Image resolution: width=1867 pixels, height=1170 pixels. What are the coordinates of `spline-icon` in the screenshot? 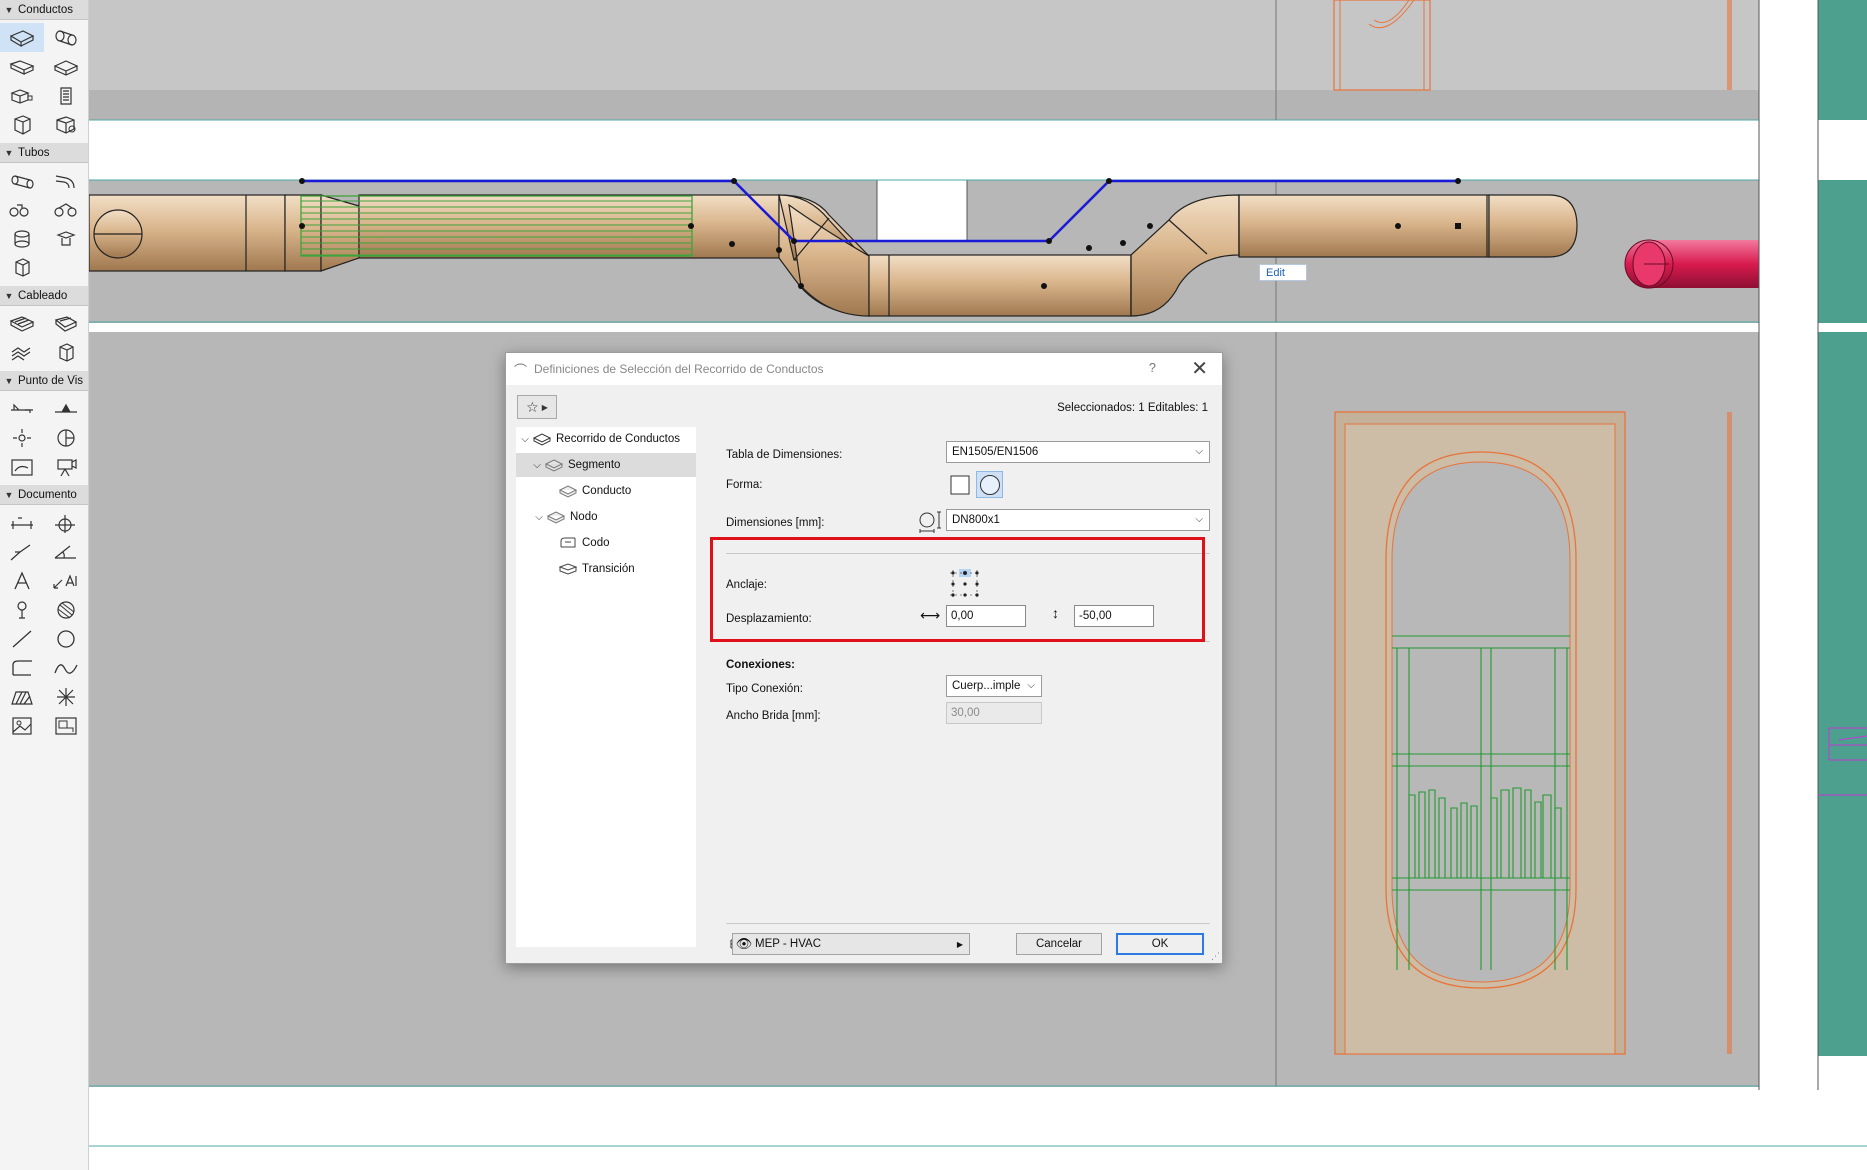 It's located at (66, 667).